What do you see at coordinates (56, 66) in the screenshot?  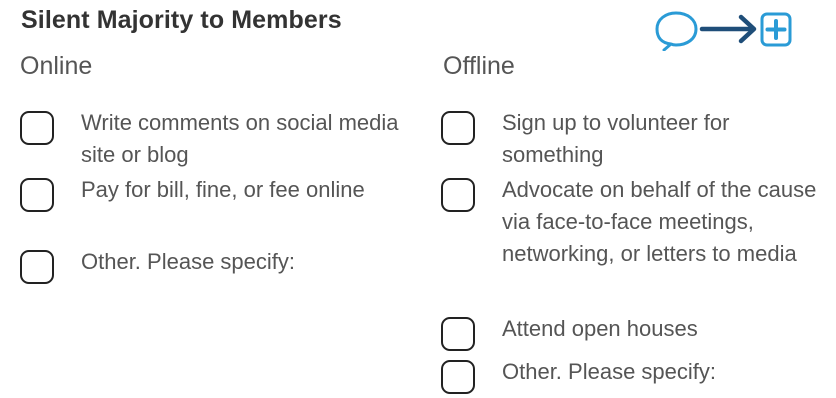 I see `online-column-heading: Online` at bounding box center [56, 66].